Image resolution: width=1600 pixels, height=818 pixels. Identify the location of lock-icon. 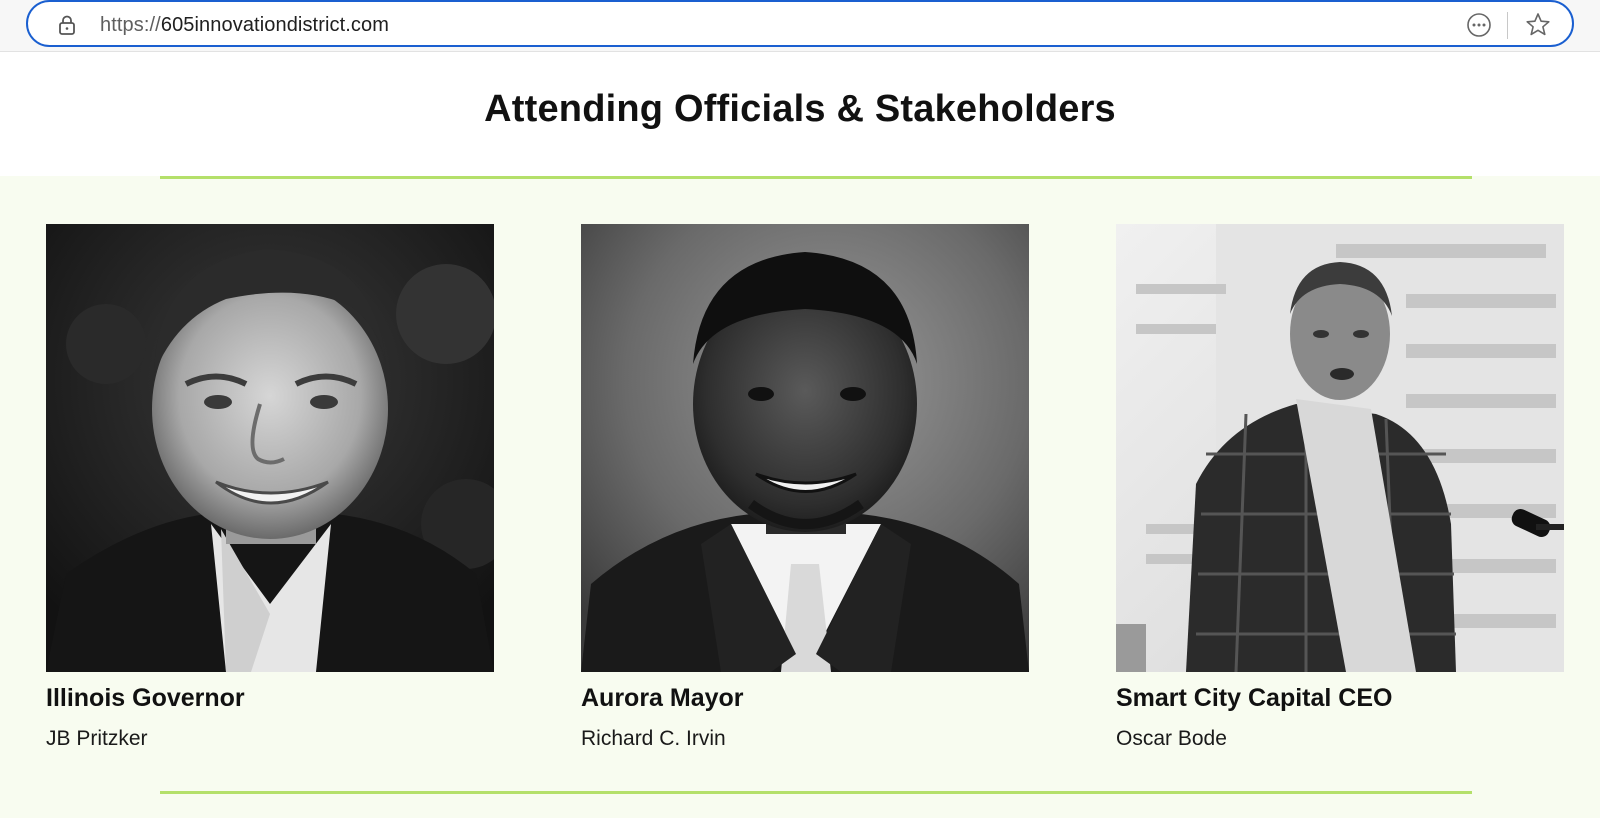
(67, 25).